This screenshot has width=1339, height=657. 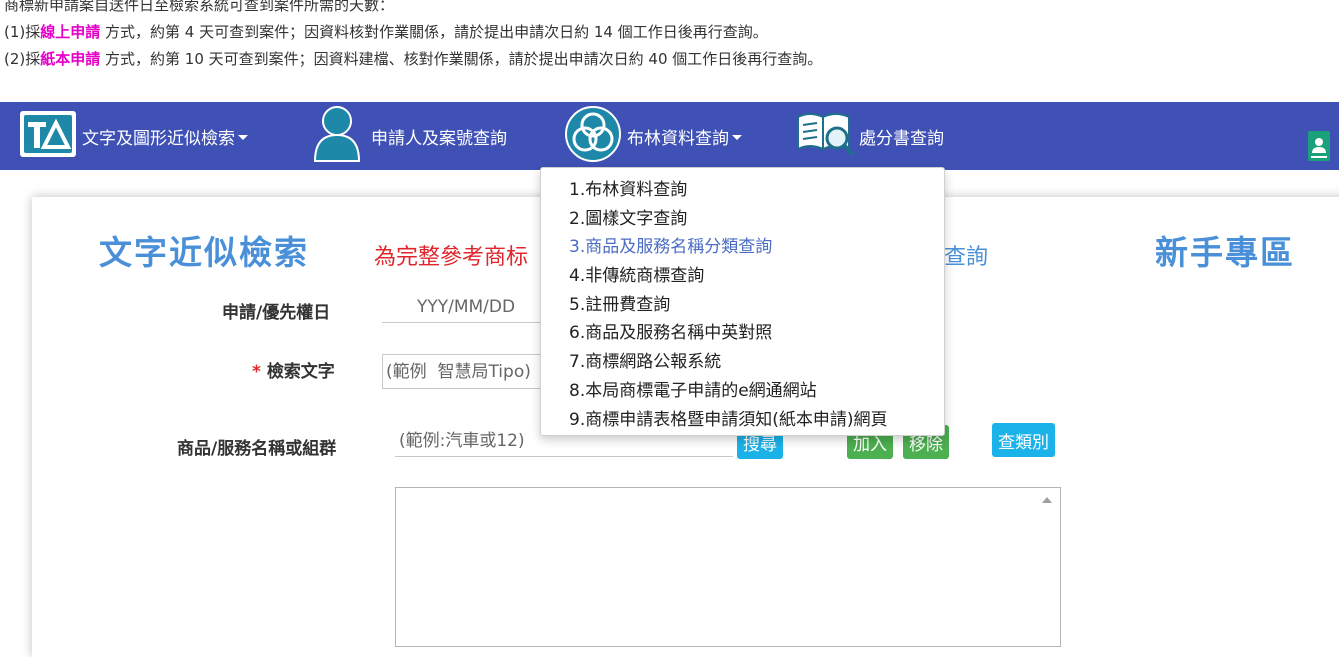 What do you see at coordinates (409, 136) in the screenshot?
I see `nav-applicant-case-search: 申請人及案號查詢` at bounding box center [409, 136].